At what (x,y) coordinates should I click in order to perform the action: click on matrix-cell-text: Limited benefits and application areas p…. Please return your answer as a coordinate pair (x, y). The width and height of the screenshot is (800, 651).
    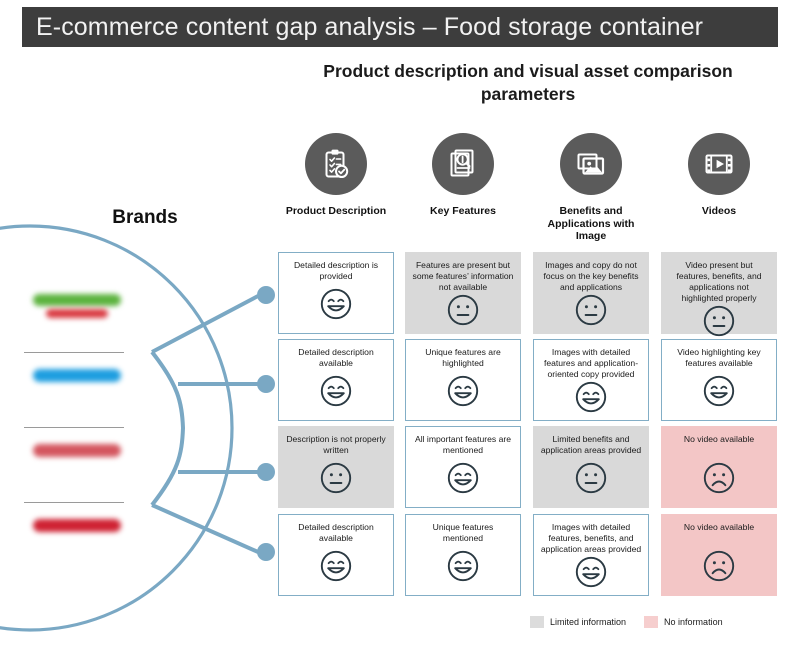
    Looking at the image, I should click on (591, 444).